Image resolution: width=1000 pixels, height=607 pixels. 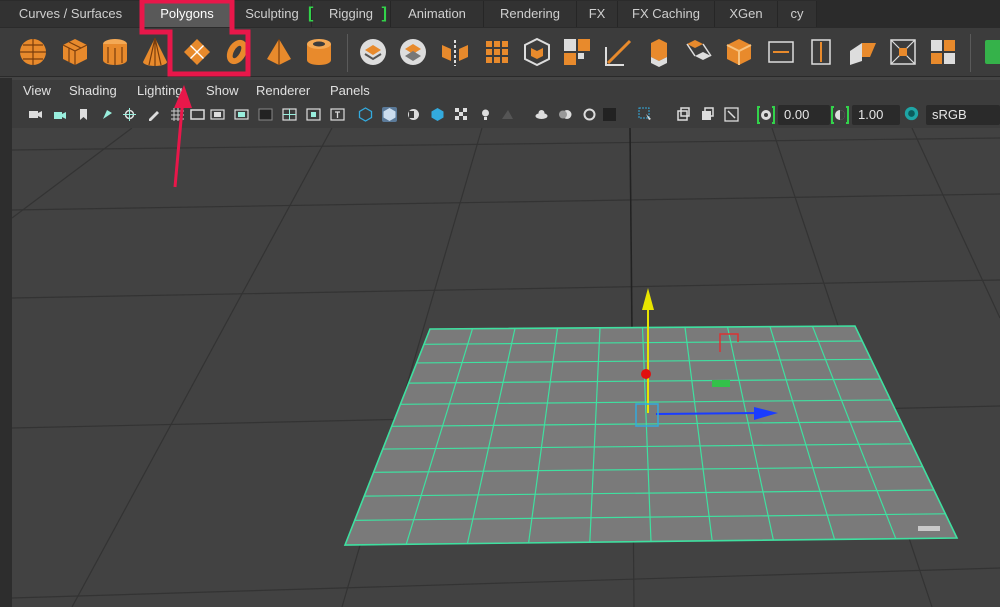 I want to click on highlight-arrow-line, so click(x=179, y=142).